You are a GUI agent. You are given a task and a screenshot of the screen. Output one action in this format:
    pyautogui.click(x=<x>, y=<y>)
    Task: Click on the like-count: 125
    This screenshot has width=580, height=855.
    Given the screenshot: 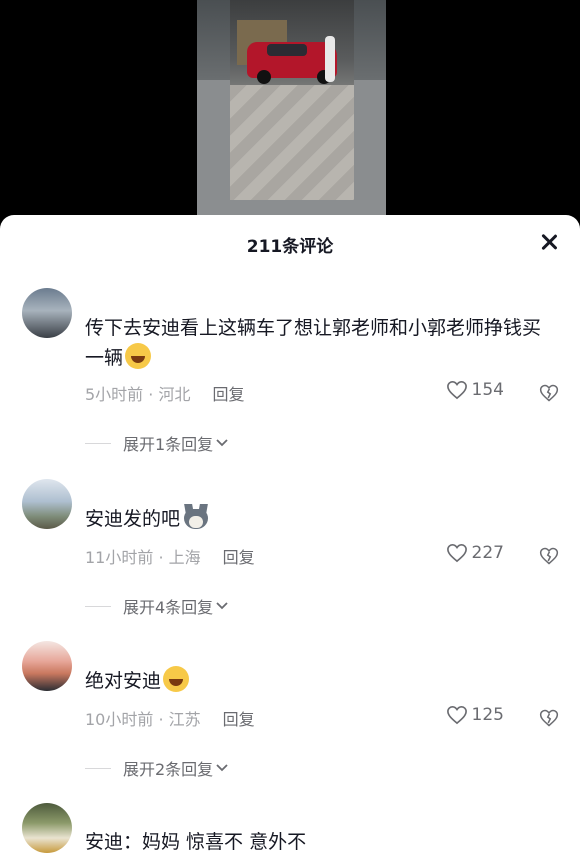 What is the action you would take?
    pyautogui.click(x=487, y=715)
    